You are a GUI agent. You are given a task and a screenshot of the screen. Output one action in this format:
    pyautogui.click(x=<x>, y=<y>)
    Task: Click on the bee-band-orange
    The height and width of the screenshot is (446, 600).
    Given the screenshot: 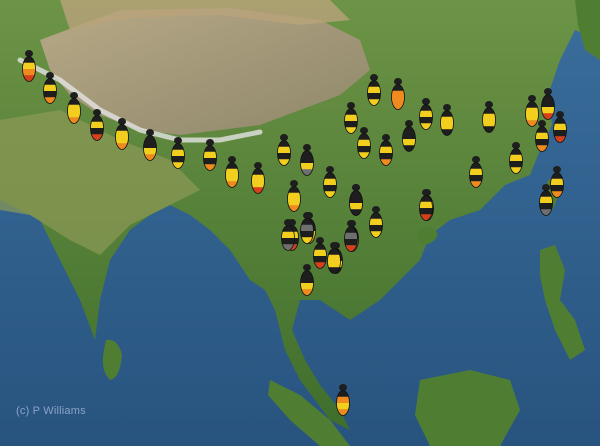 What is the action you would take?
    pyautogui.click(x=398, y=94)
    